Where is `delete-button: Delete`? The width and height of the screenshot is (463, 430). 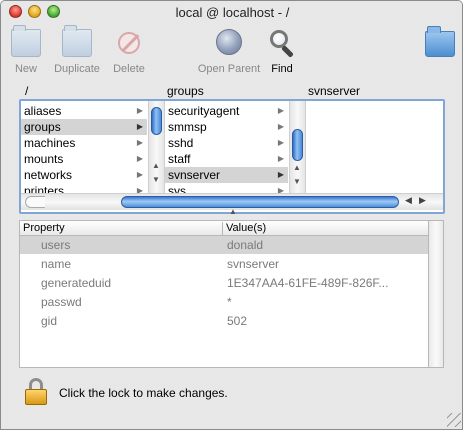 delete-button: Delete is located at coordinates (129, 53).